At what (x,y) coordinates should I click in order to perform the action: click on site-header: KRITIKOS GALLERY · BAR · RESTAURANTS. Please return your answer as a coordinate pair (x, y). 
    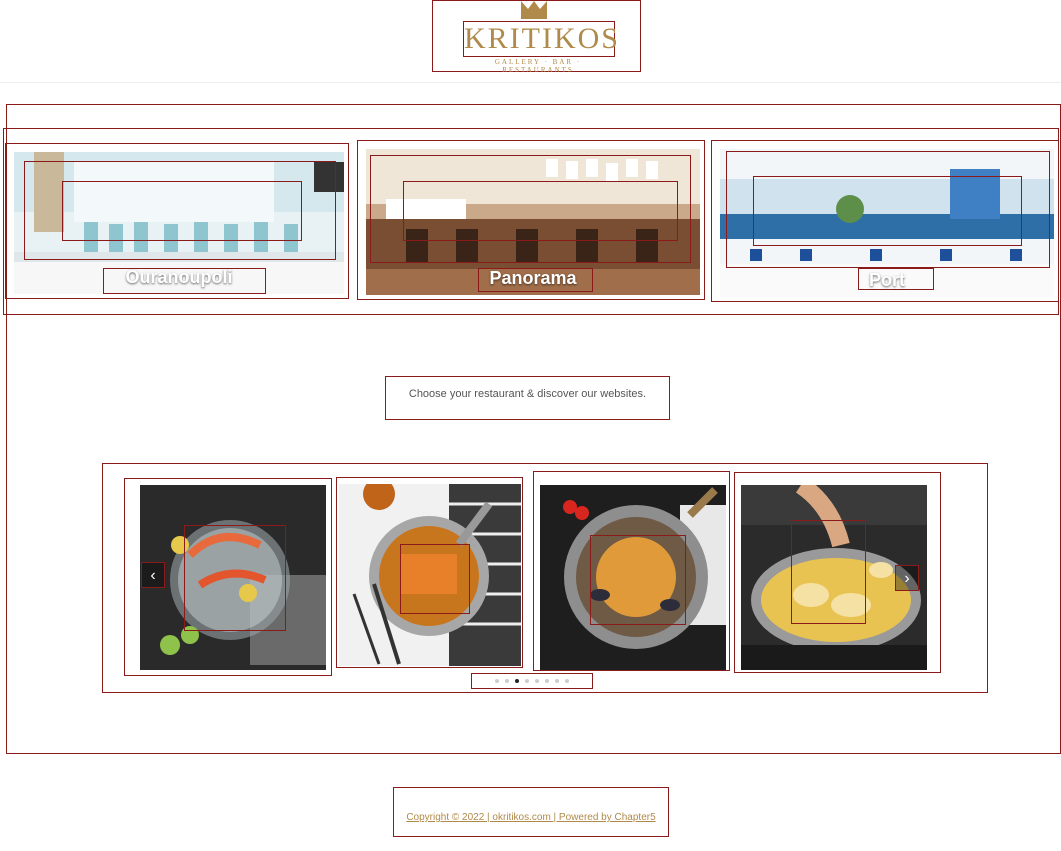
    Looking at the image, I should click on (530, 41).